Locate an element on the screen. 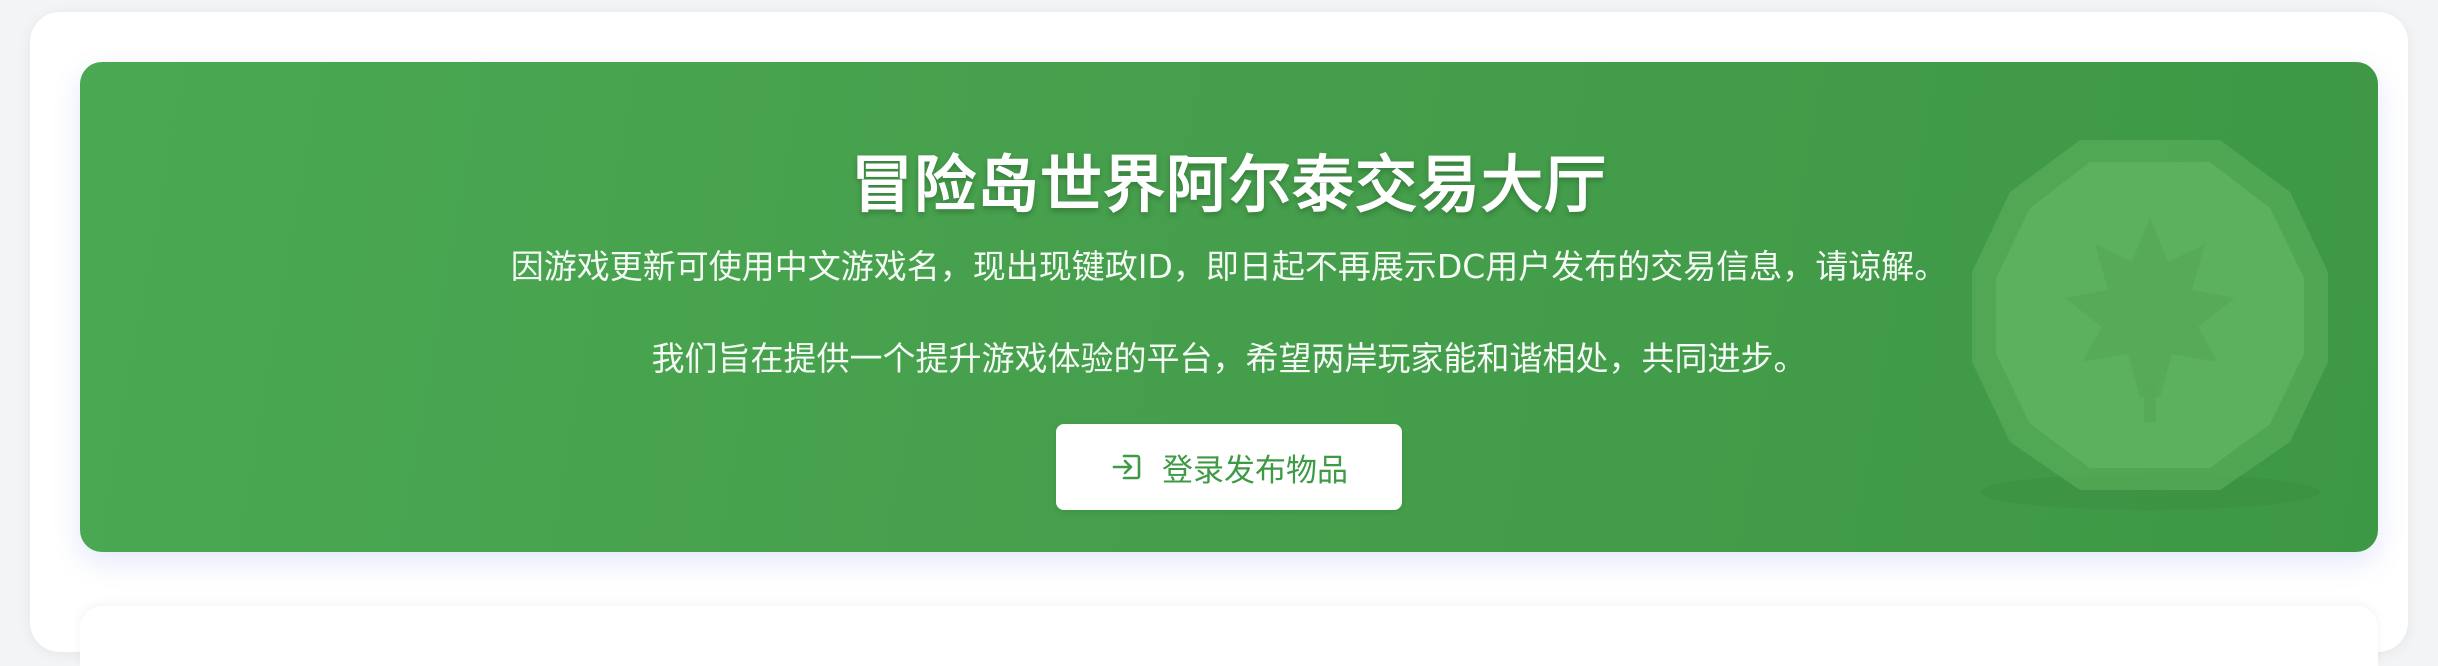  mission-text: 我们旨在提供一个提升游戏体验的平台，希望两岸玩家能和谐相处，共同进步。 is located at coordinates (1229, 358).